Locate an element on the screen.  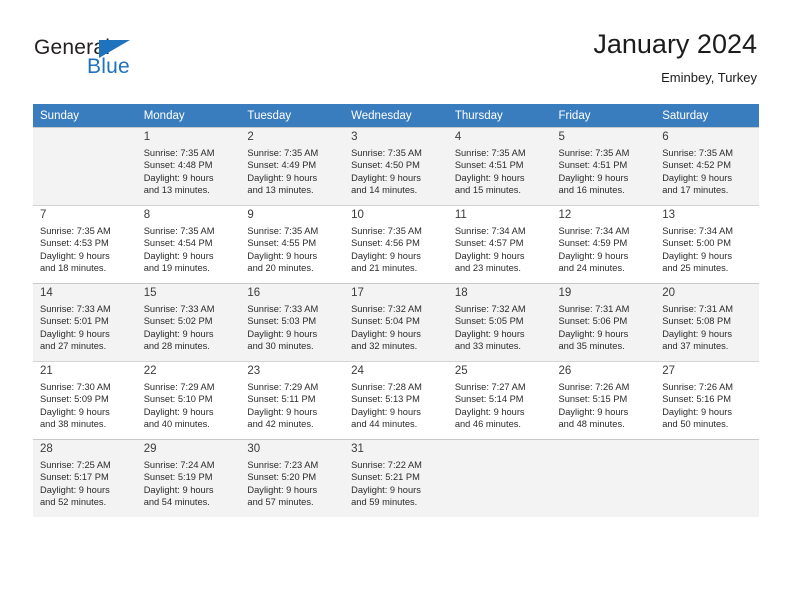
day-detail-daylight-line2: and 54 minutes. is located at coordinates (176, 502).